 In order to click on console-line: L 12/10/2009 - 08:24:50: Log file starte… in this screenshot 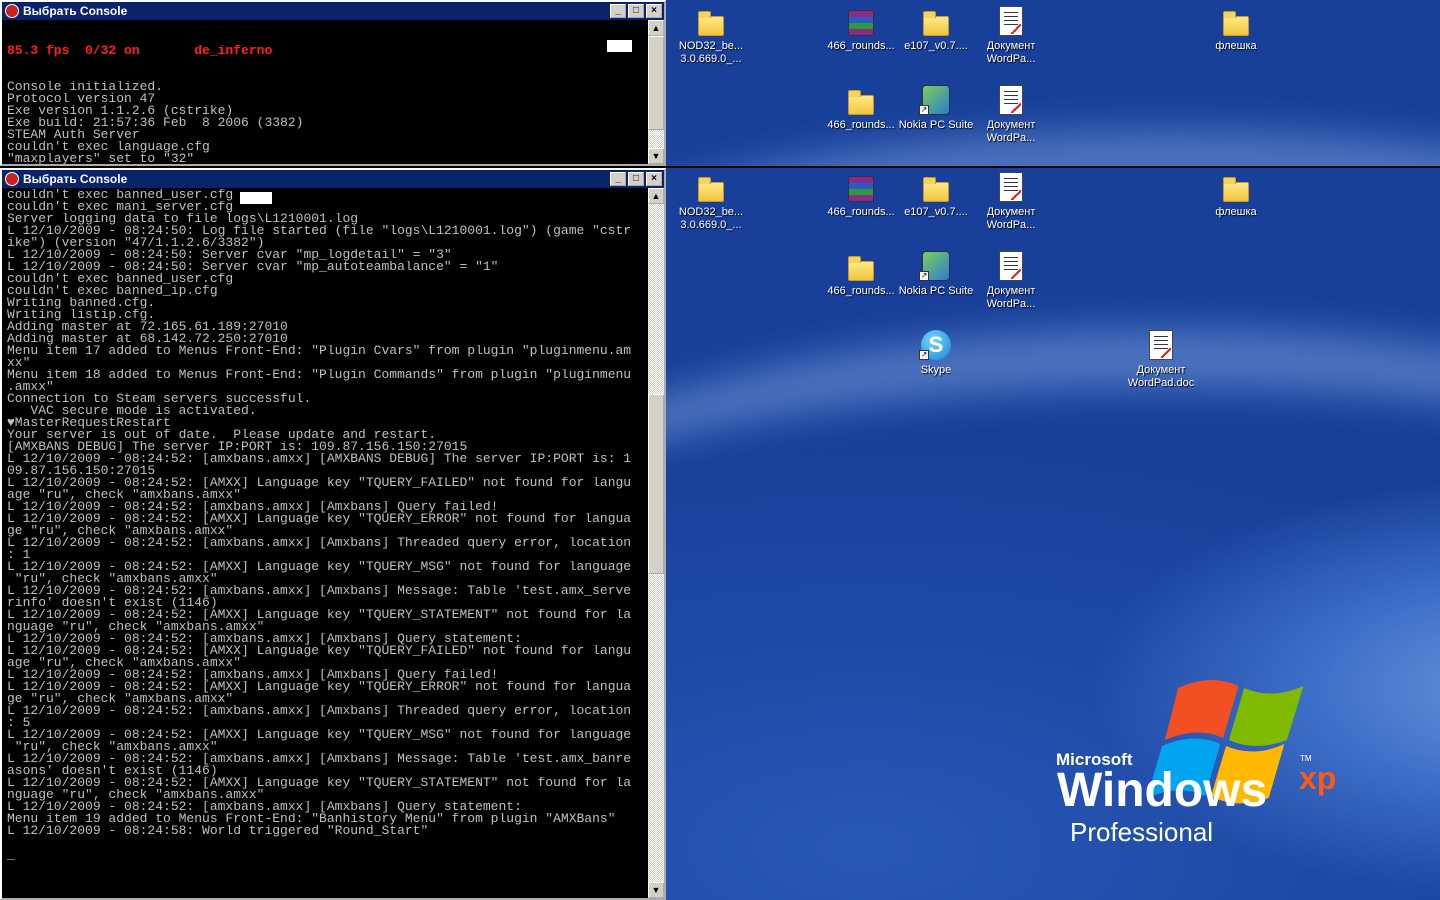, I will do `click(319, 231)`.